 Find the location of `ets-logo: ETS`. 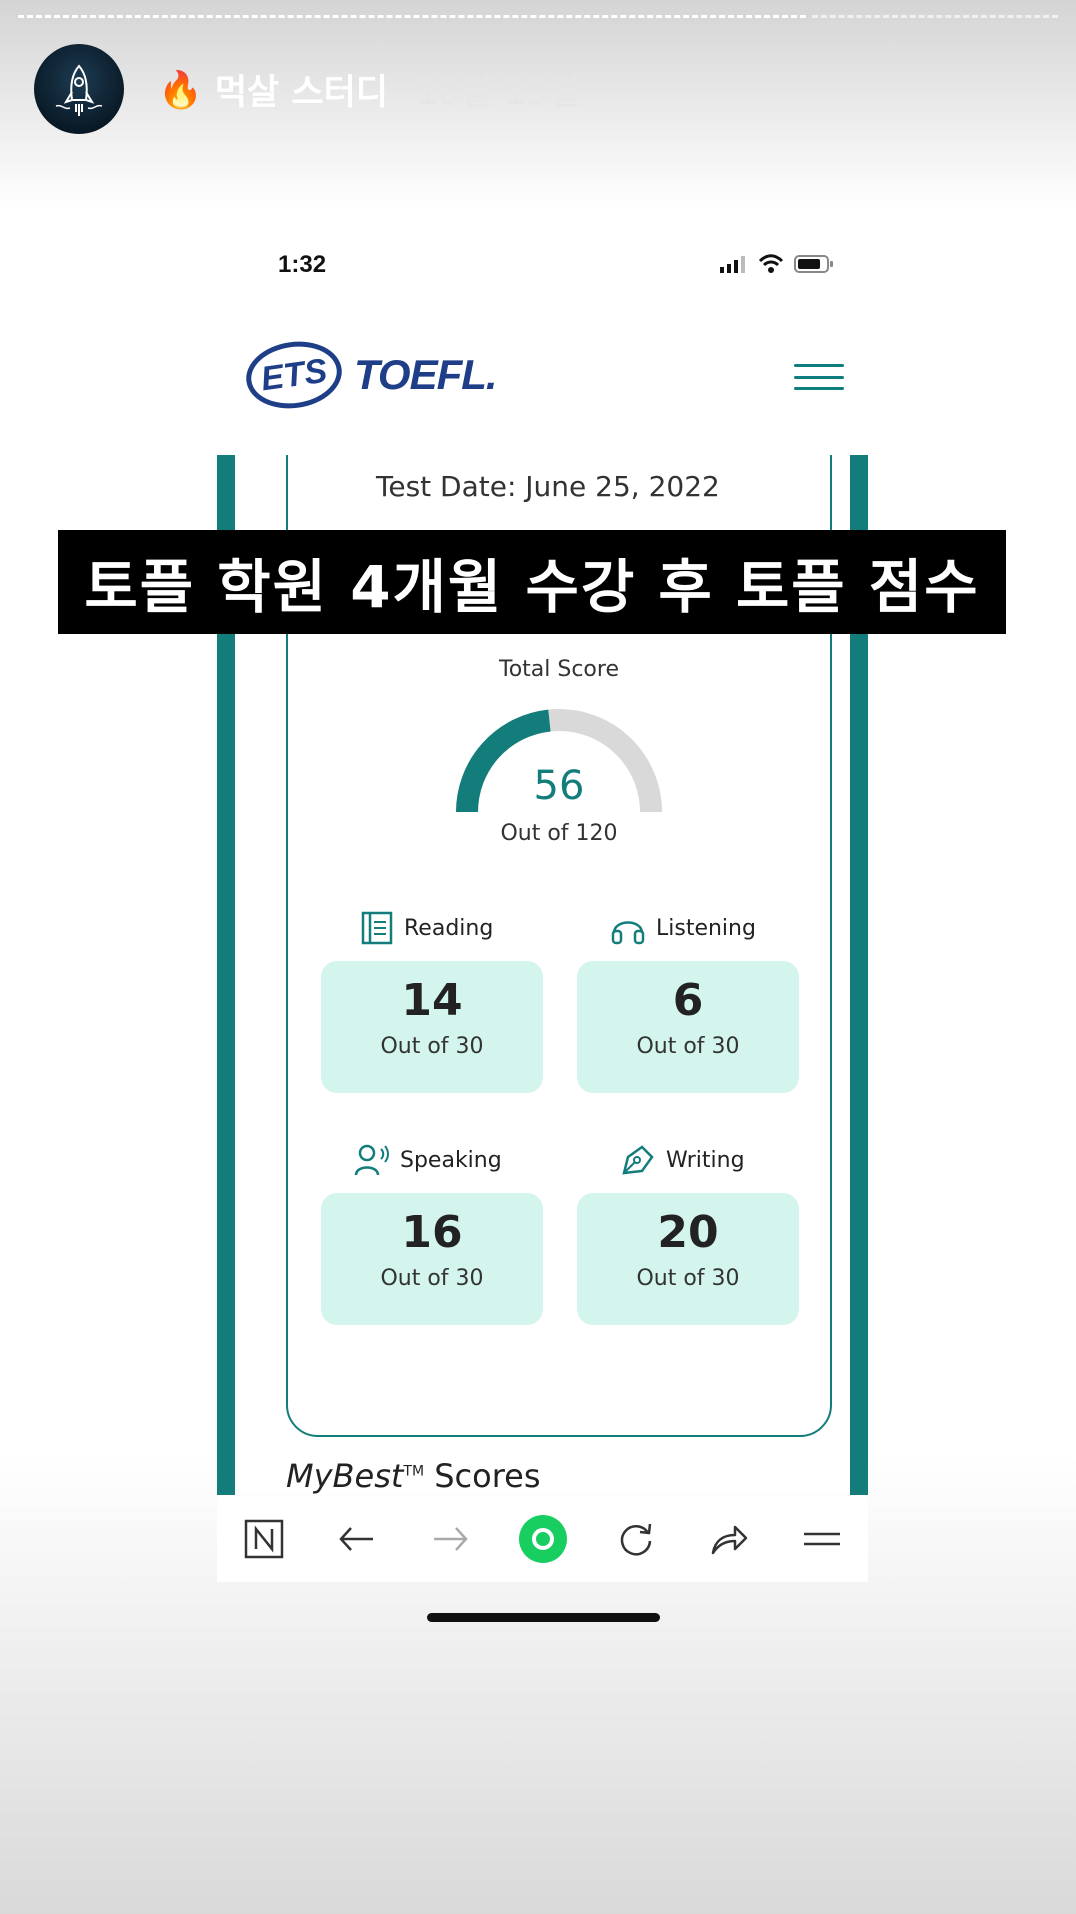

ets-logo: ETS is located at coordinates (294, 375).